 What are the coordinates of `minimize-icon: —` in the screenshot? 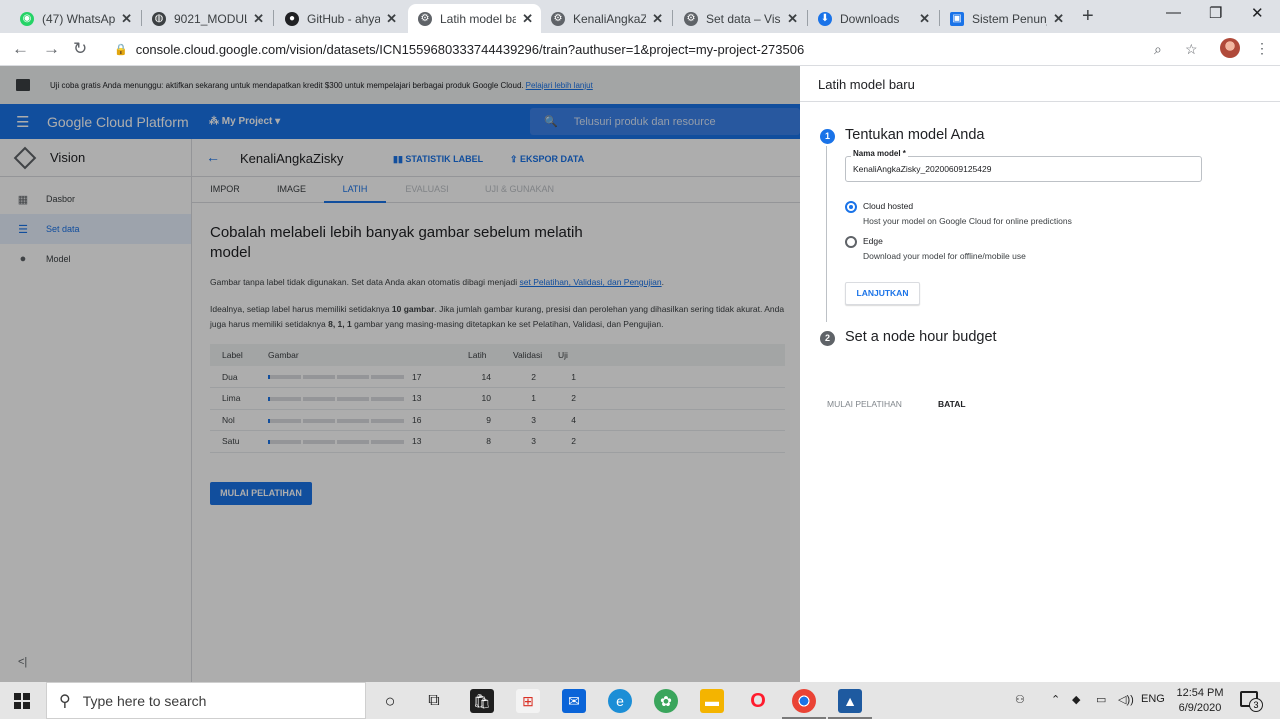 It's located at (1173, 12).